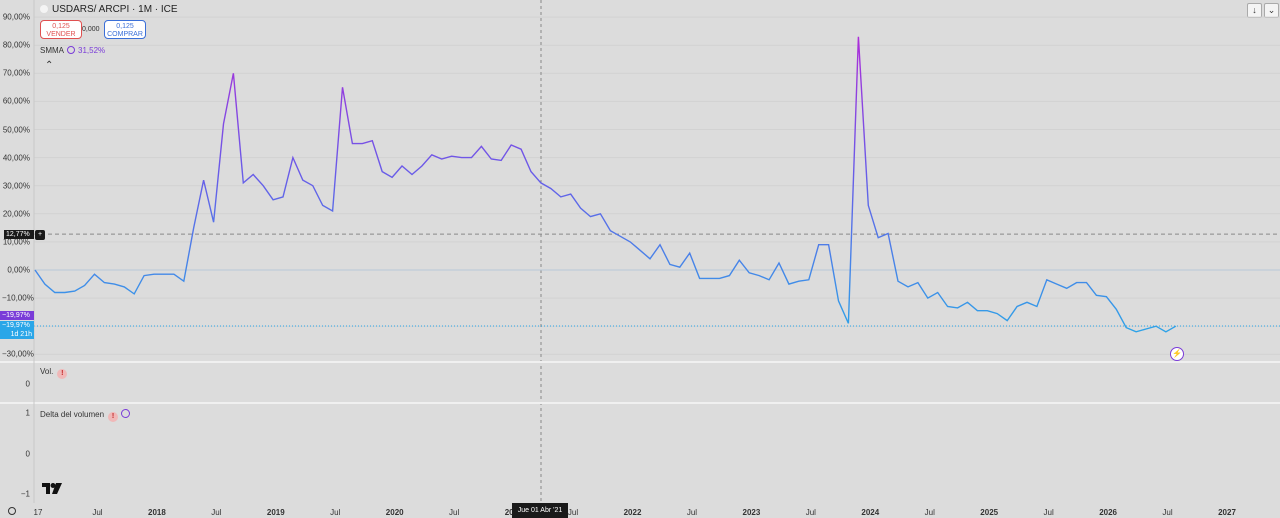  What do you see at coordinates (751, 512) in the screenshot?
I see `x-tick-label: 2023` at bounding box center [751, 512].